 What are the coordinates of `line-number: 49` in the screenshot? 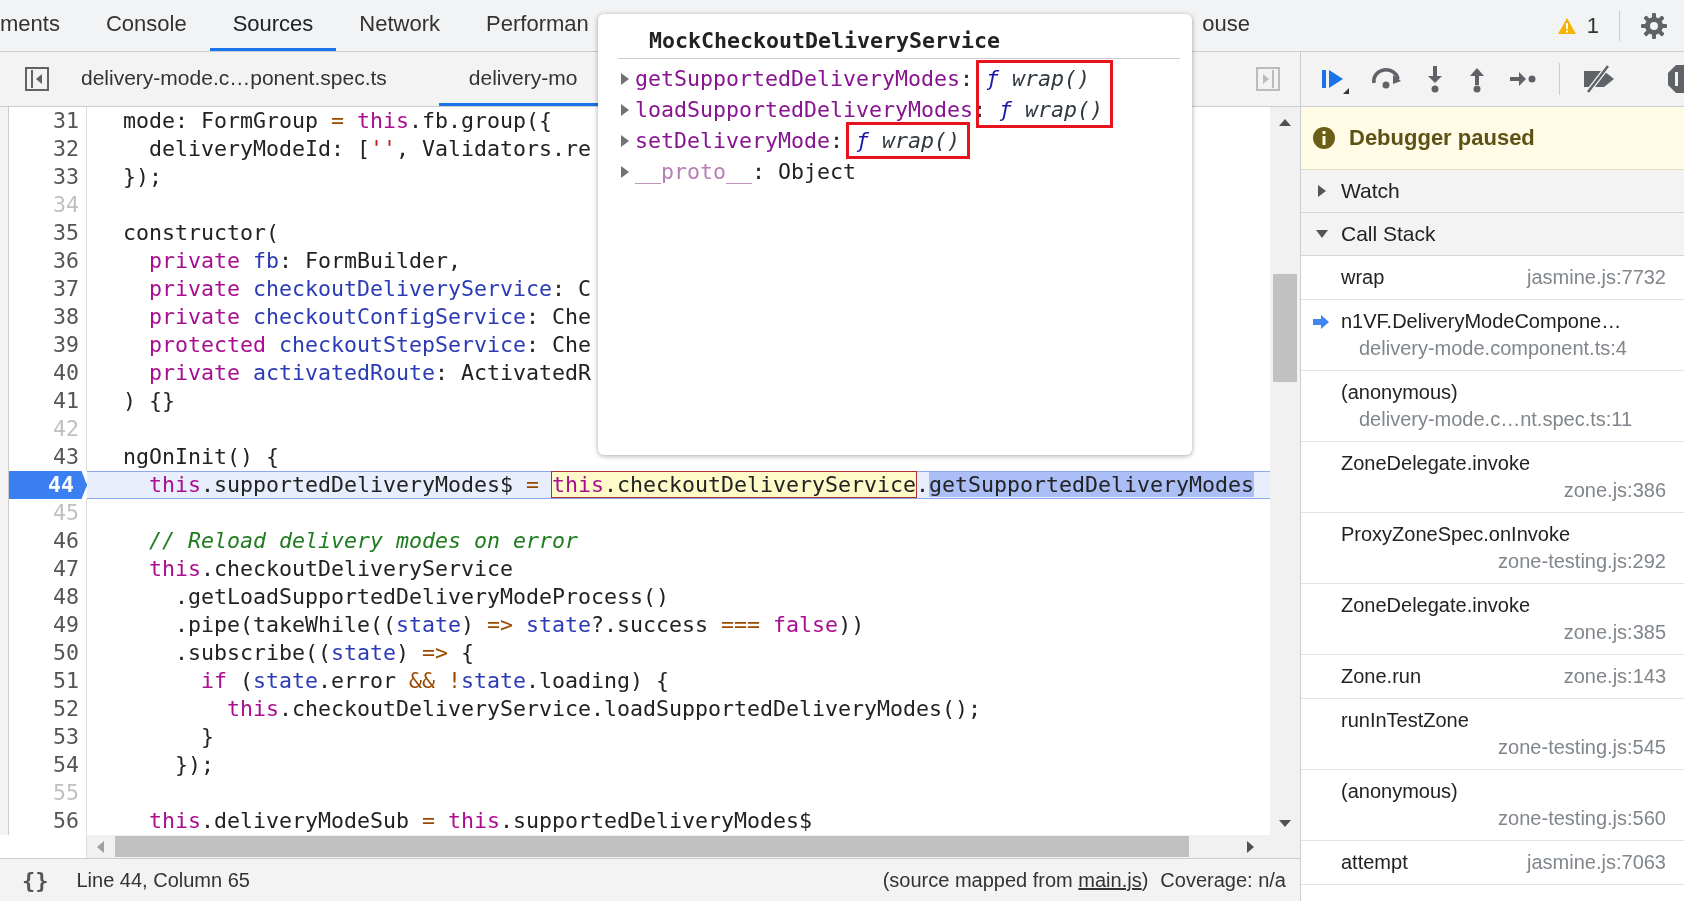 It's located at (48, 625).